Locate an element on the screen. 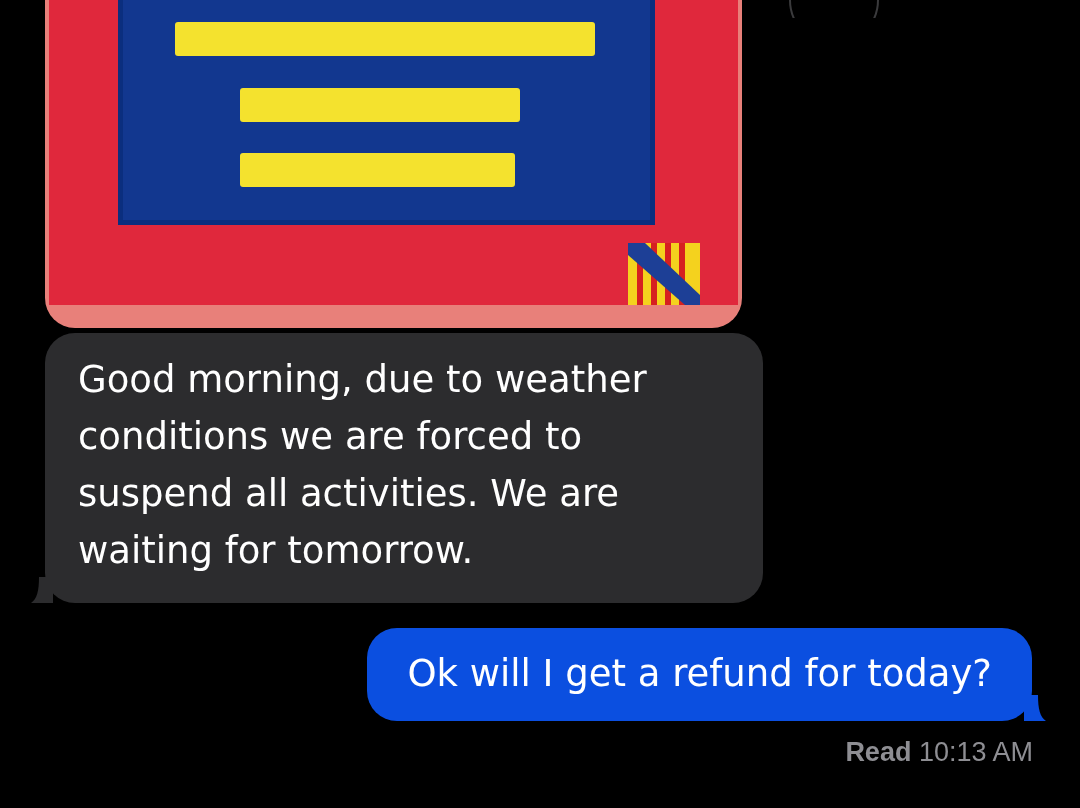  read-receipt: Read 10:13 AM is located at coordinates (939, 752).